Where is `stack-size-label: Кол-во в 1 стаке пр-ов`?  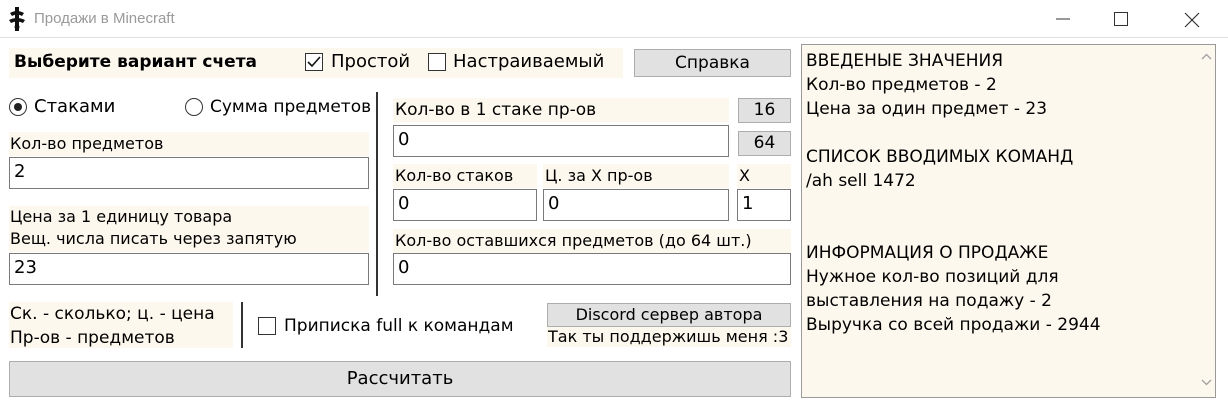 stack-size-label: Кол-во в 1 стаке пр-ов is located at coordinates (496, 110).